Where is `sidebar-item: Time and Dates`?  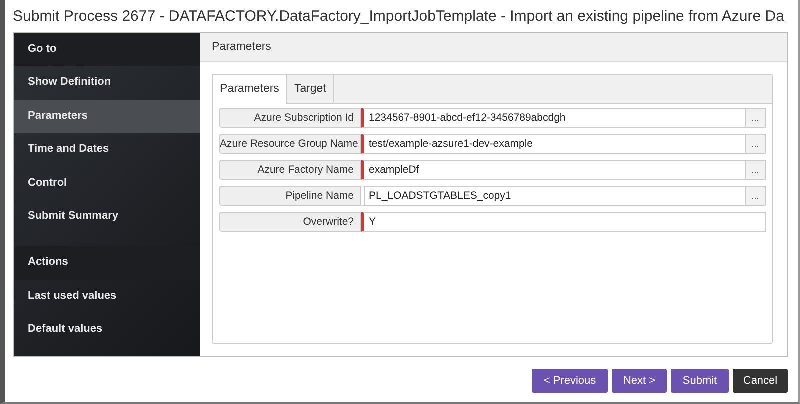
sidebar-item: Time and Dates is located at coordinates (107, 150).